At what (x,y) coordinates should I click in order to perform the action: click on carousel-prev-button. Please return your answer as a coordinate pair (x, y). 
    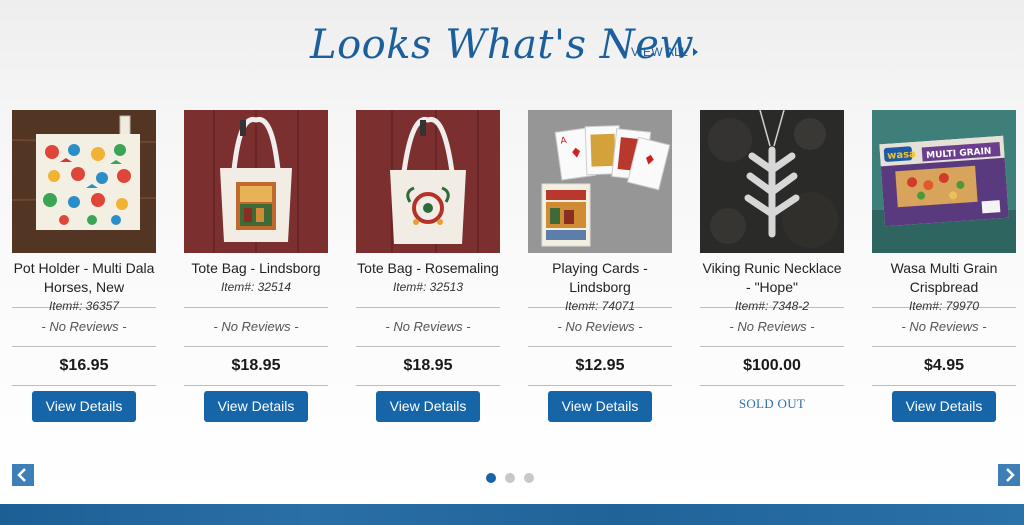
    Looking at the image, I should click on (23, 475).